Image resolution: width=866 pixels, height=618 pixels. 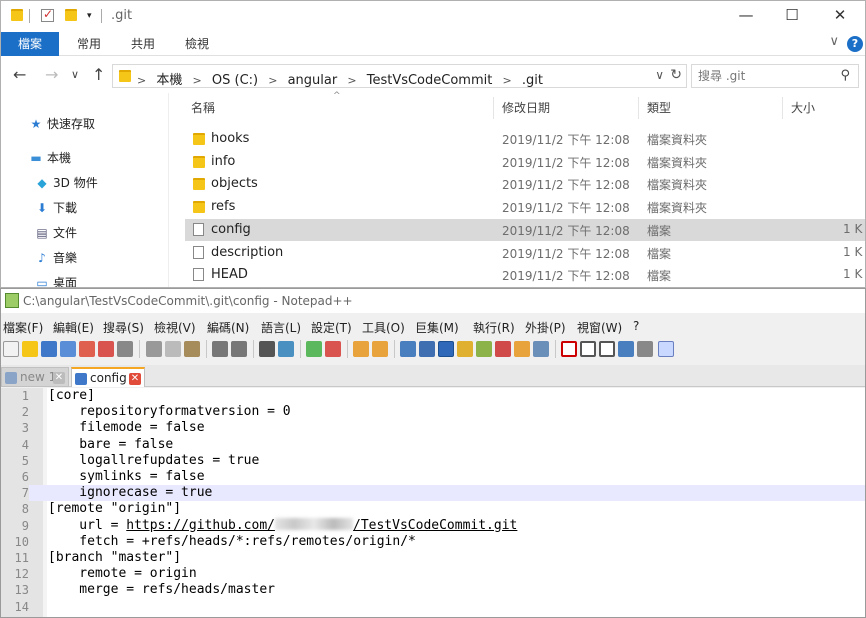 I want to click on stop-recording-icon, so click(x=588, y=349).